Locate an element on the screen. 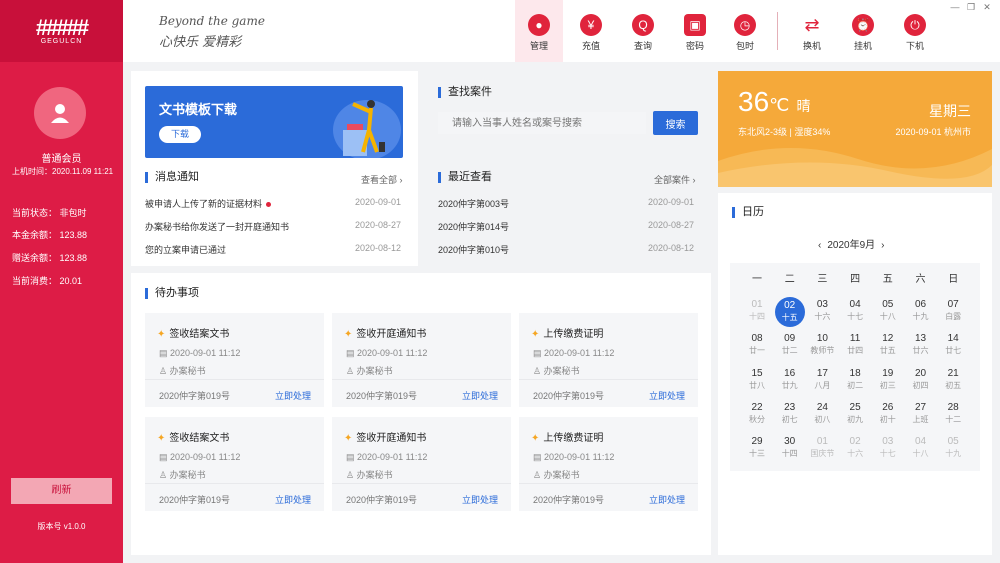  calendar-day: 07 白露 is located at coordinates (953, 310).